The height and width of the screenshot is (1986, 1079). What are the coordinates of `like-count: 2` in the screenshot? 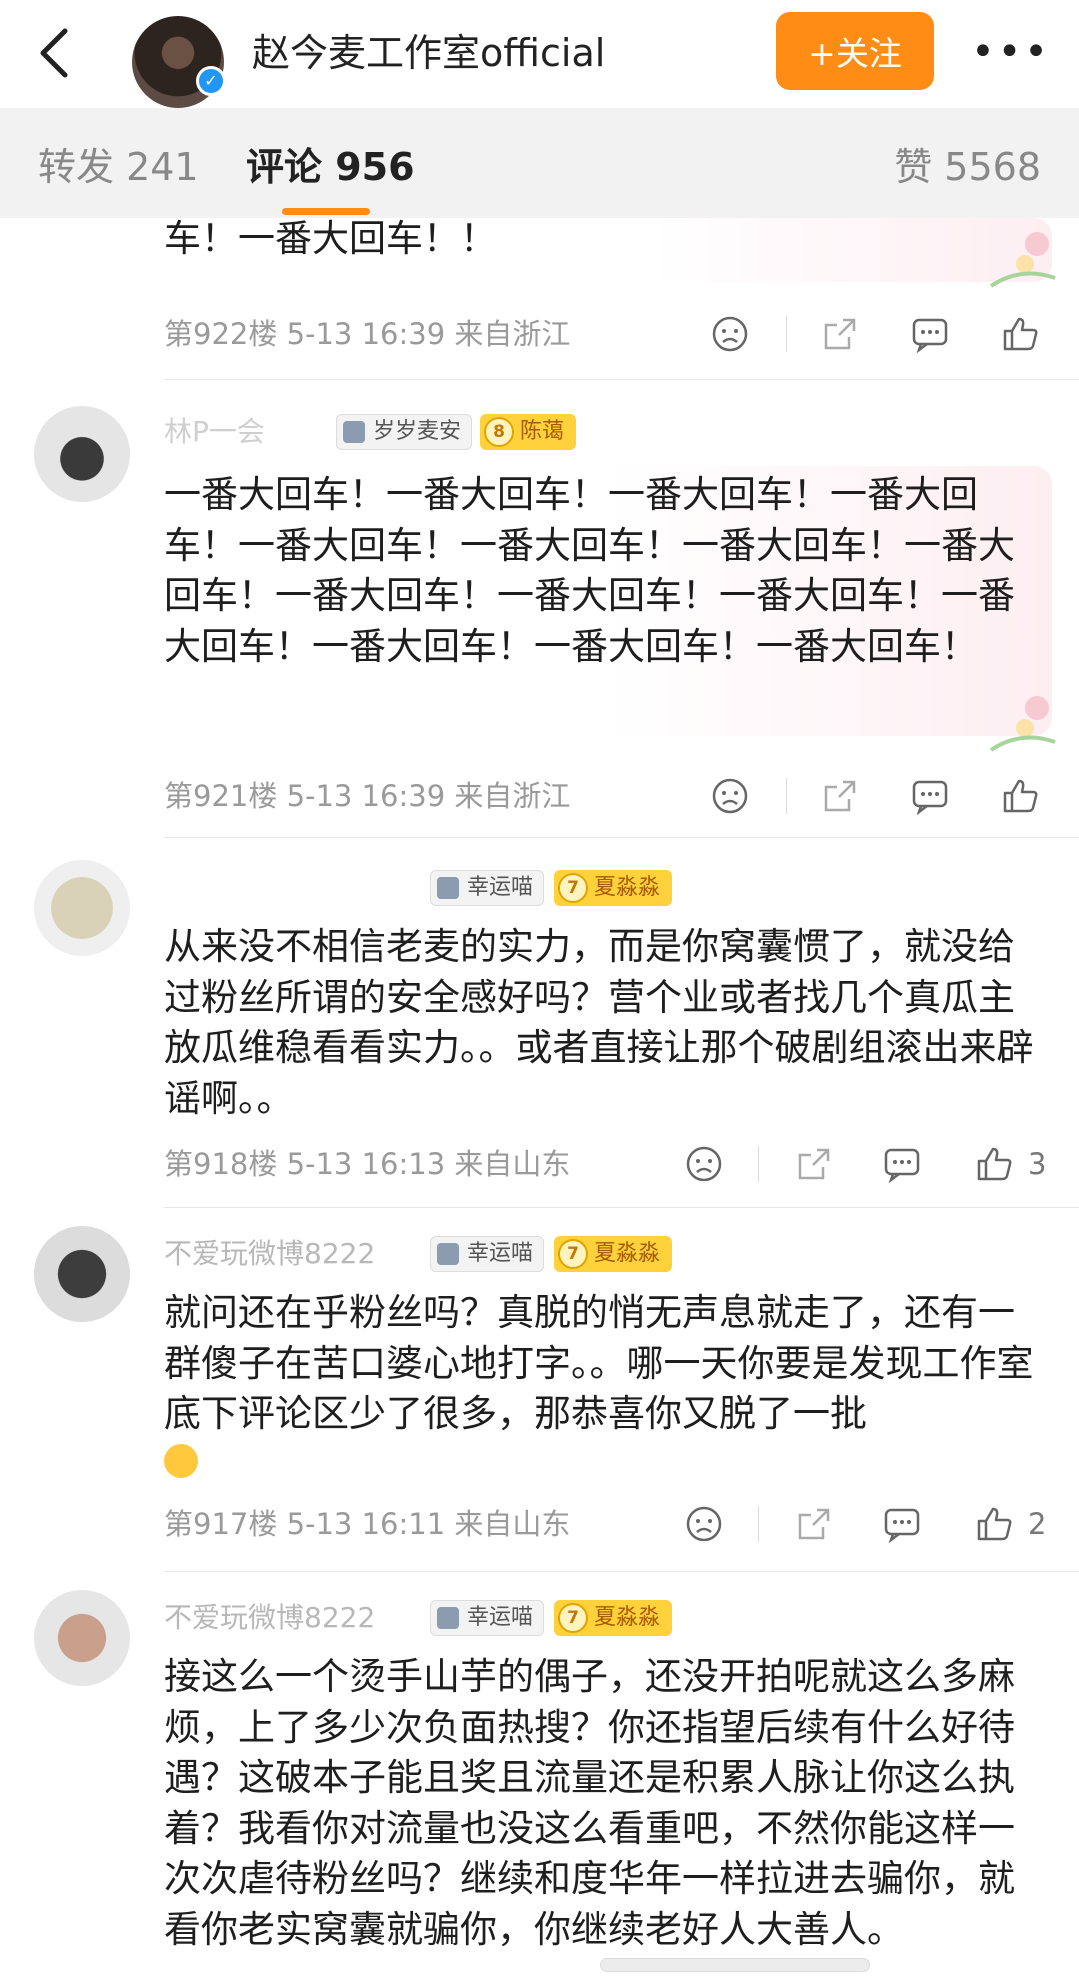 It's located at (1037, 1524).